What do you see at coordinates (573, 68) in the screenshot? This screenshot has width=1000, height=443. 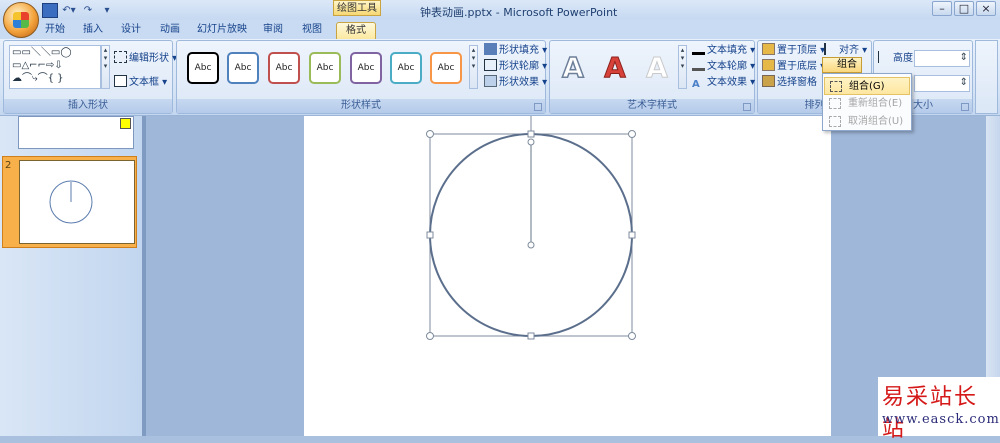 I see `wordart-style-outline: A` at bounding box center [573, 68].